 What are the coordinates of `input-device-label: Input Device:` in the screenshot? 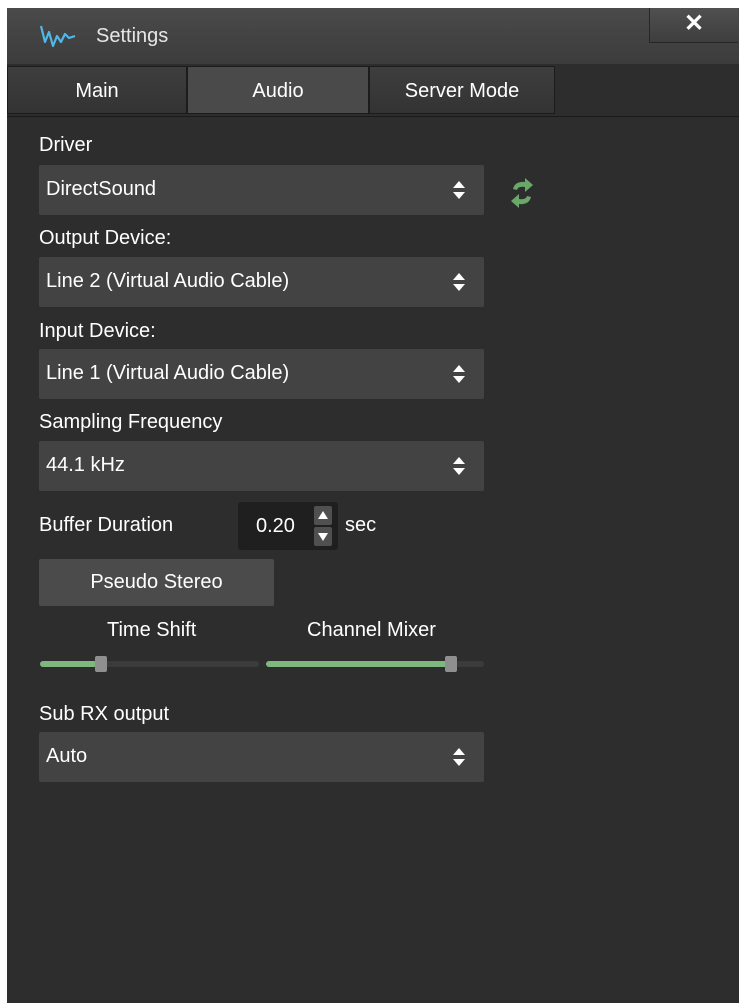 It's located at (97, 331).